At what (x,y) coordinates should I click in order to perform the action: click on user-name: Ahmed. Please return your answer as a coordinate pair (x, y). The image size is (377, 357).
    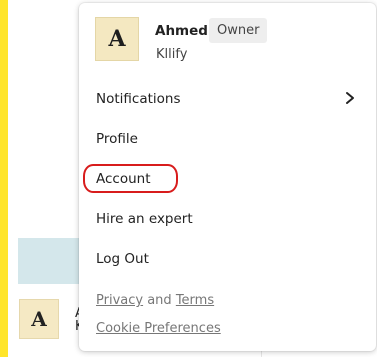
    Looking at the image, I should click on (181, 31).